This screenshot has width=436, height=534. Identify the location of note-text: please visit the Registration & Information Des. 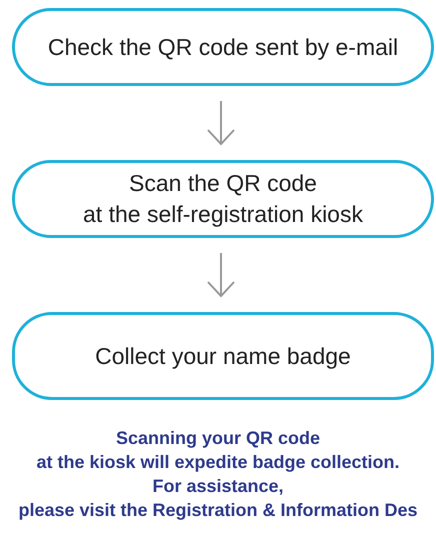
(218, 510).